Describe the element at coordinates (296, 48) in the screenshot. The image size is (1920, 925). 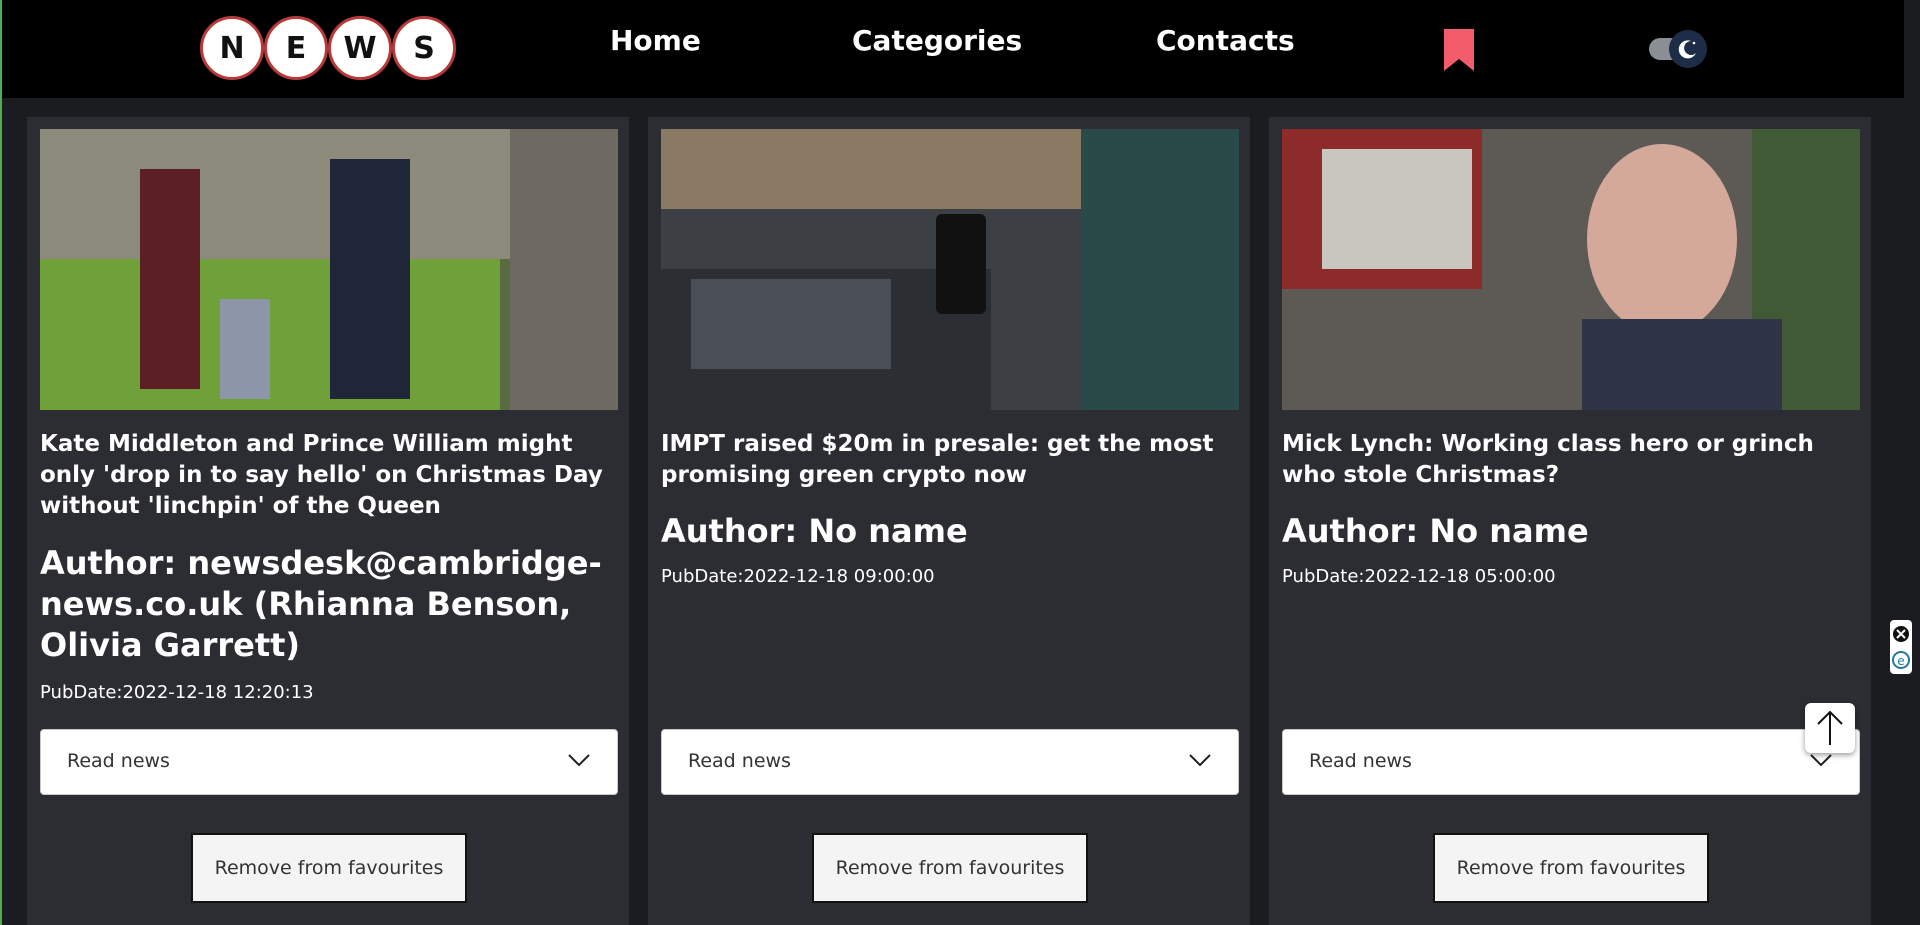
I see `logo-letter: E` at that location.